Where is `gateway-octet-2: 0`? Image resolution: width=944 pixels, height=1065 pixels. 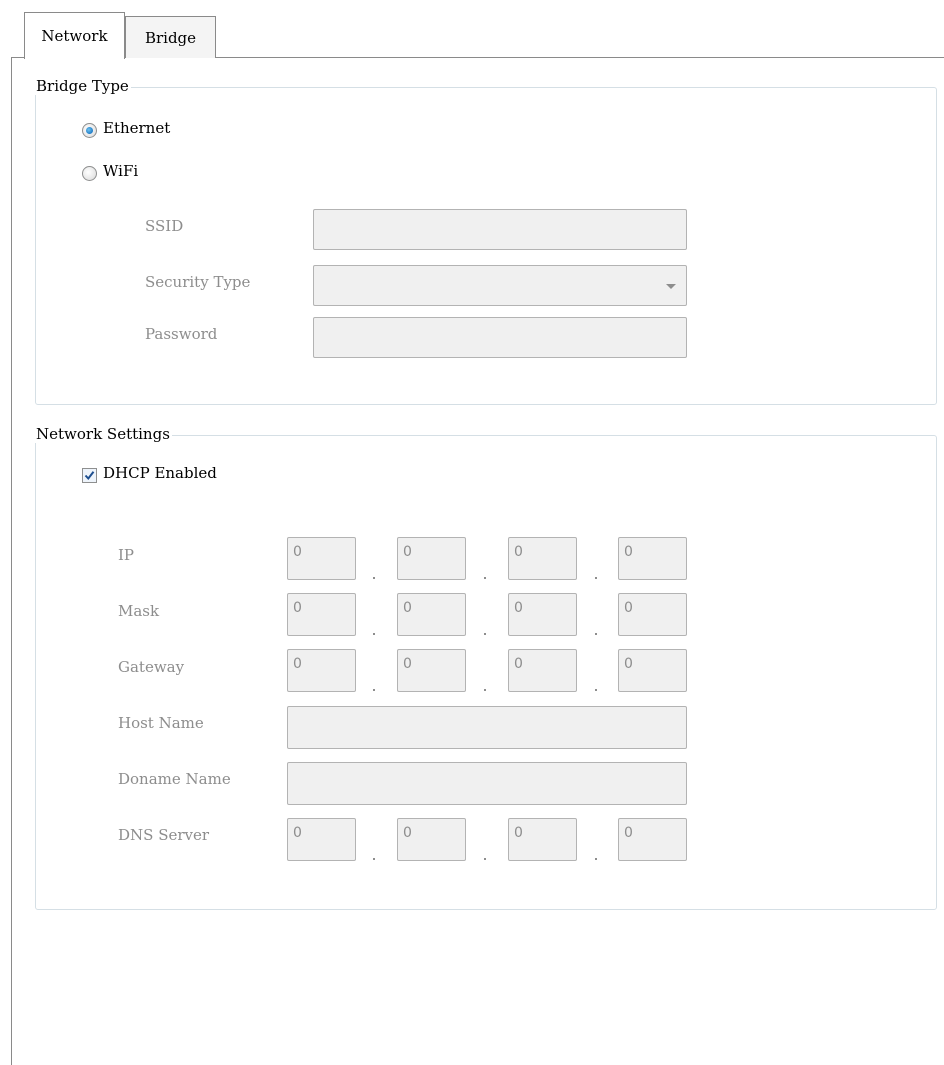 gateway-octet-2: 0 is located at coordinates (431, 670).